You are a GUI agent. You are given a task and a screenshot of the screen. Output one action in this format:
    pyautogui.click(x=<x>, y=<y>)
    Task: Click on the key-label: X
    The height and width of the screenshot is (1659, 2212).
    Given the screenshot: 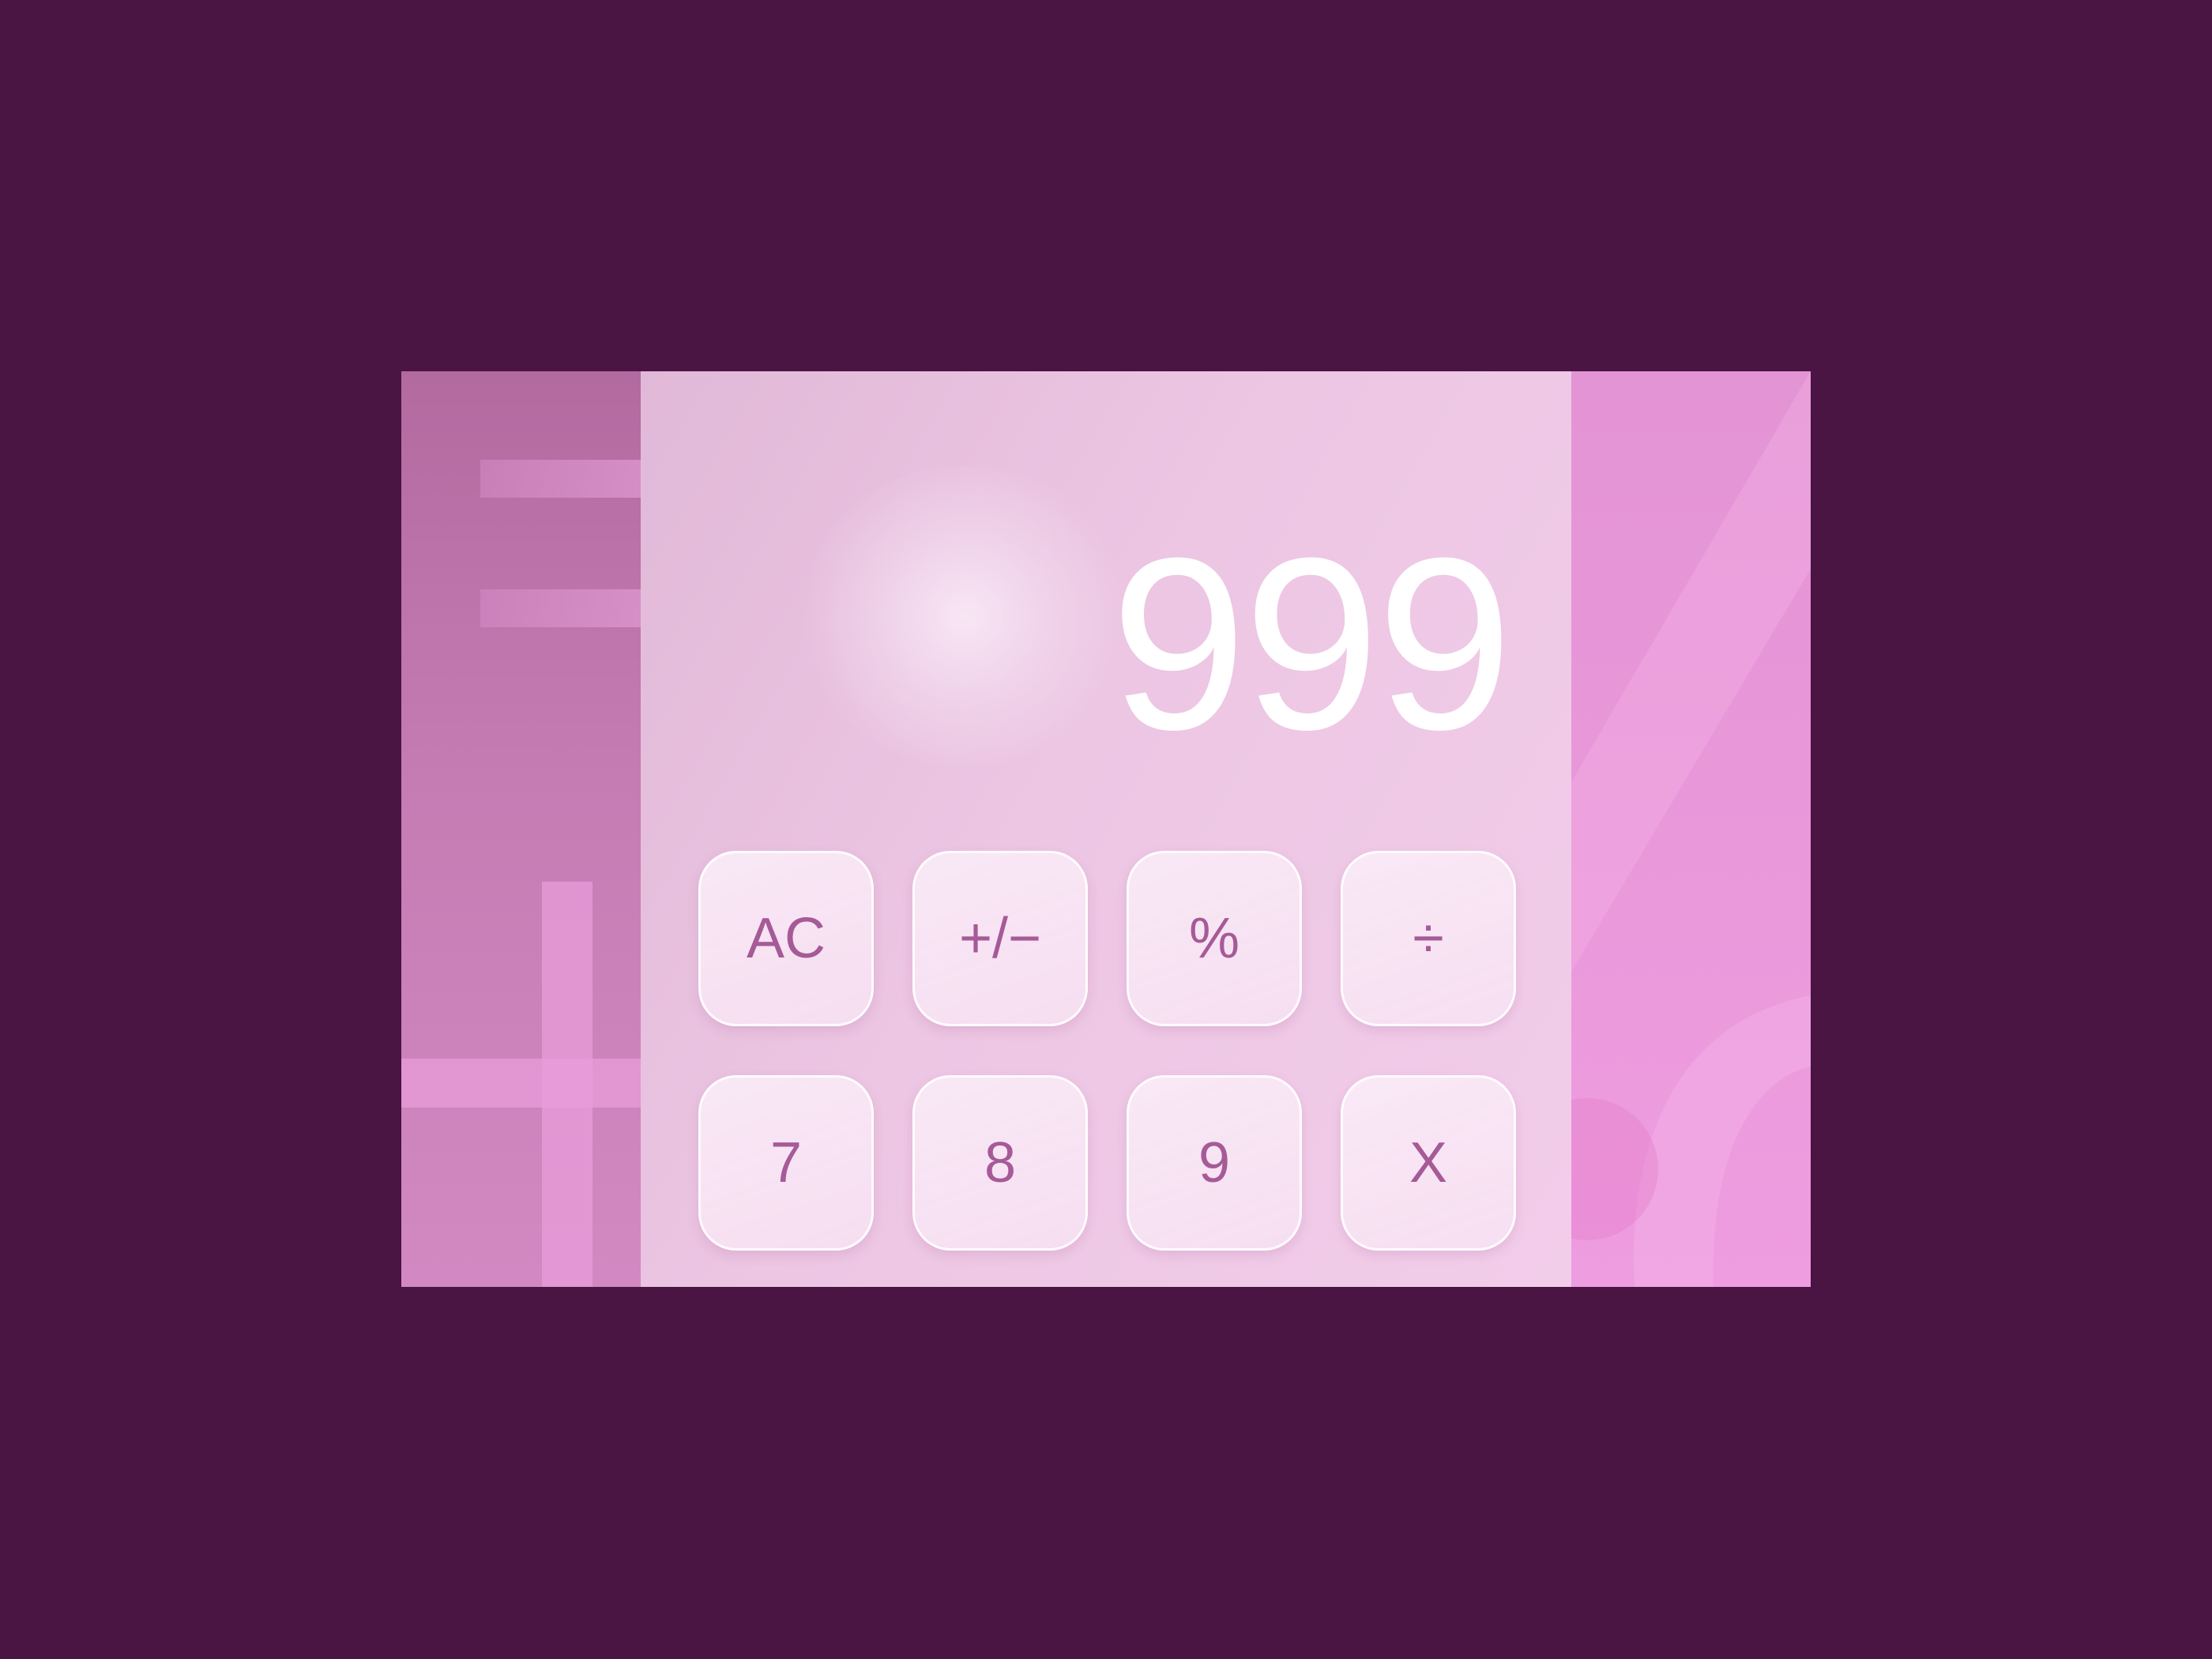 What is the action you would take?
    pyautogui.click(x=1428, y=1163)
    